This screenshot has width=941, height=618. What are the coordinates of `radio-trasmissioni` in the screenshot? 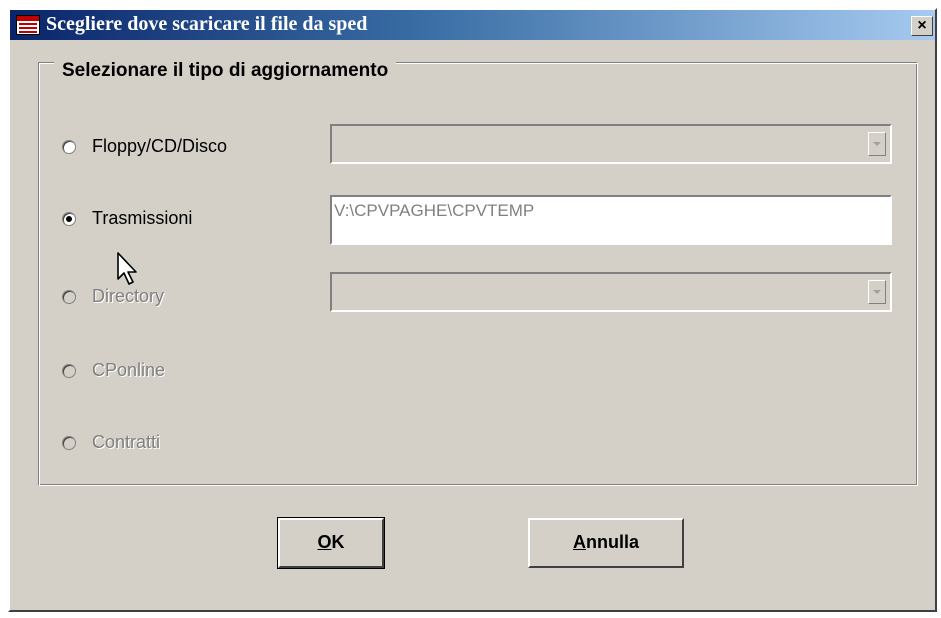 It's located at (69, 219).